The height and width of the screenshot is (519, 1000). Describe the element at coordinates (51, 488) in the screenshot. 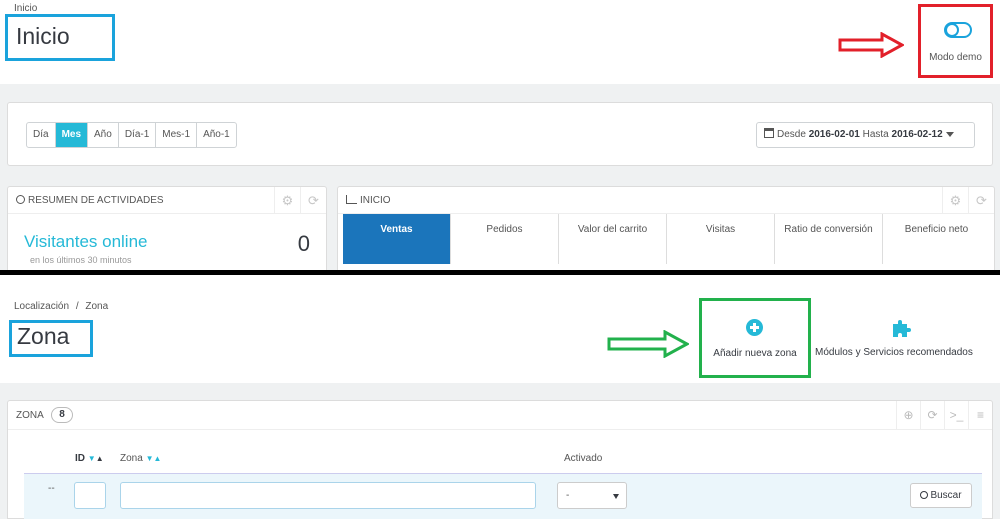

I see `bulk-placeholder: --` at that location.